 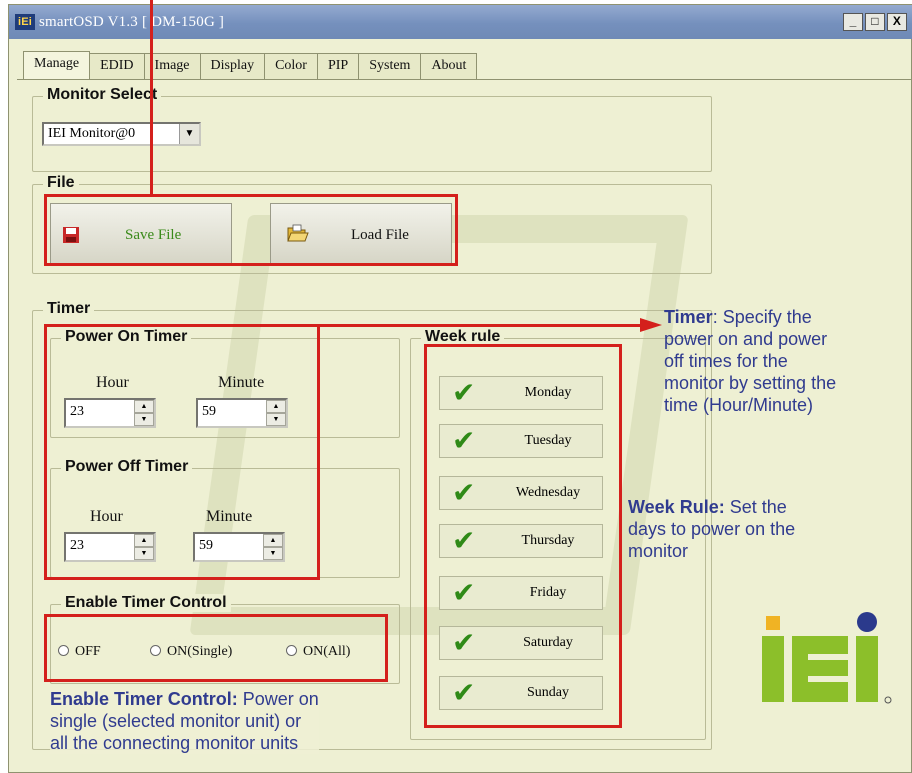 What do you see at coordinates (485, 325) in the screenshot?
I see `timer-arrow-line` at bounding box center [485, 325].